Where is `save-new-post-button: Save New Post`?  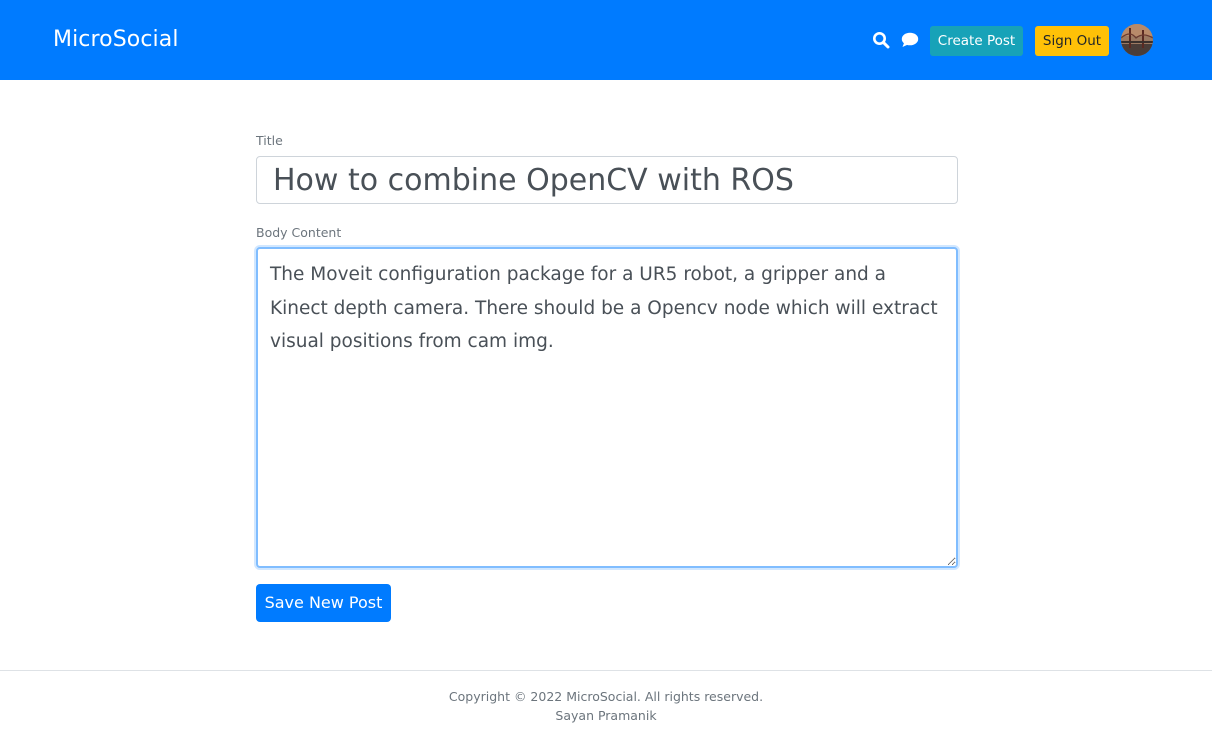 save-new-post-button: Save New Post is located at coordinates (323, 603).